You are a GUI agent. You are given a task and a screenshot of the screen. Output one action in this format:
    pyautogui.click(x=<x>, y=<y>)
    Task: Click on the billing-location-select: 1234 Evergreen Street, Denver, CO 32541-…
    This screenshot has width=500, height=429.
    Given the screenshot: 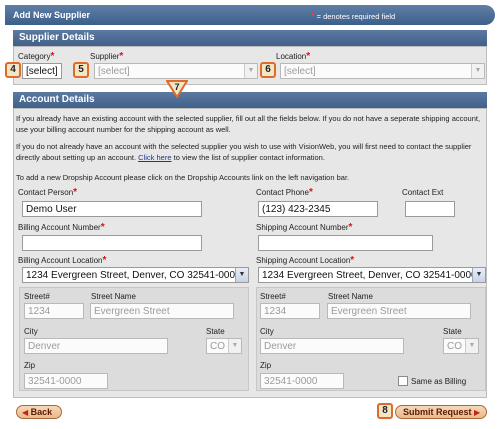 What is the action you would take?
    pyautogui.click(x=135, y=275)
    